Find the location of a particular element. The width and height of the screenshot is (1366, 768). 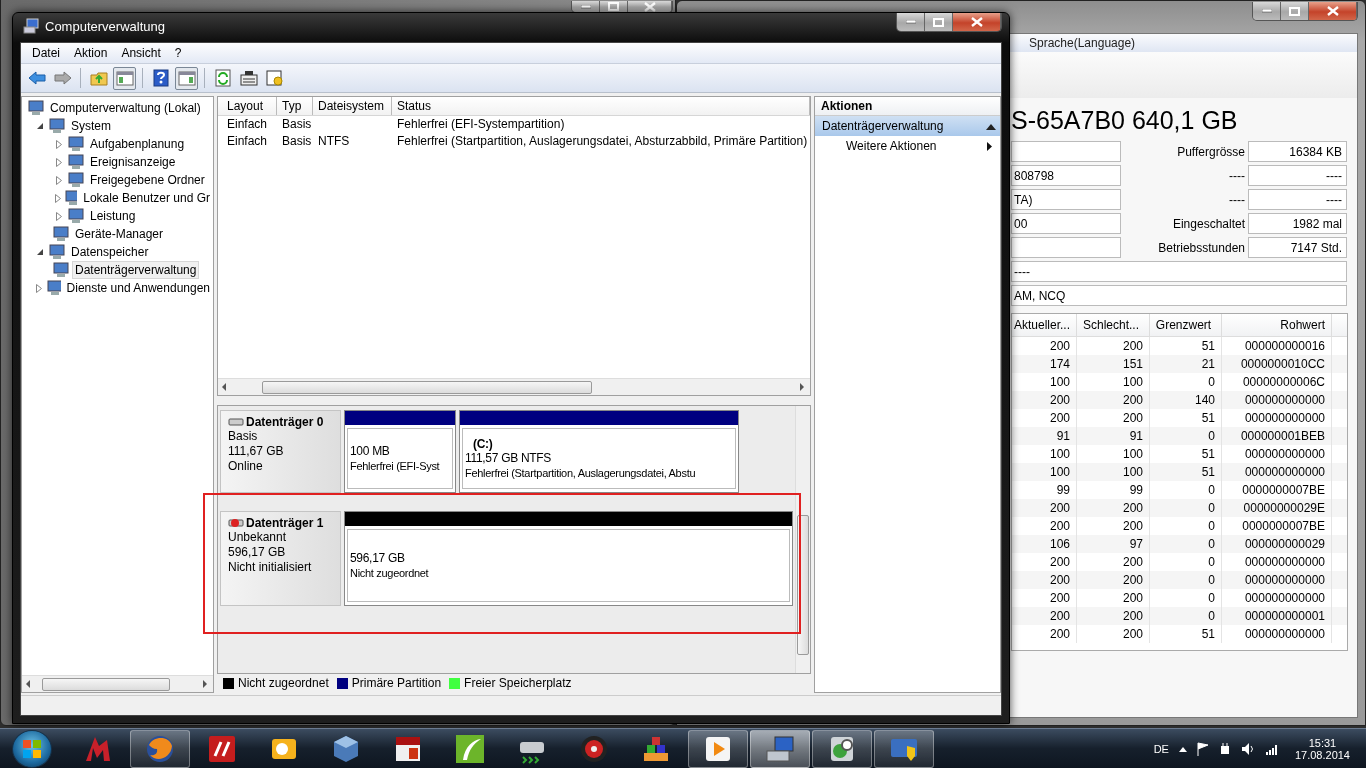

partition-block: (C:) 111,57 GB NTFS Fehlerfrei (Startpartition, Auslagerungsdatei, Abstu is located at coordinates (599, 451).